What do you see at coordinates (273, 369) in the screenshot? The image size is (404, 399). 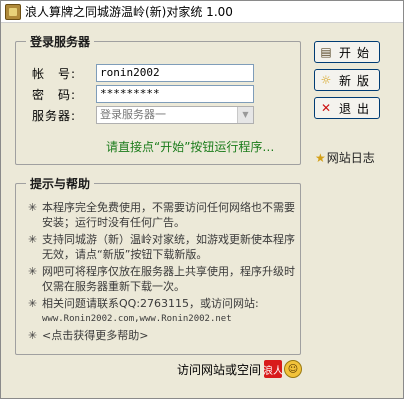 I see `ronin-badge-icon: 浪人` at bounding box center [273, 369].